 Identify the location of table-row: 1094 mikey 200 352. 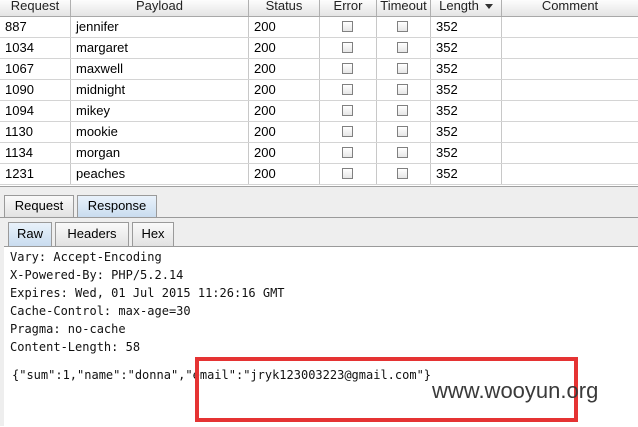
(319, 111).